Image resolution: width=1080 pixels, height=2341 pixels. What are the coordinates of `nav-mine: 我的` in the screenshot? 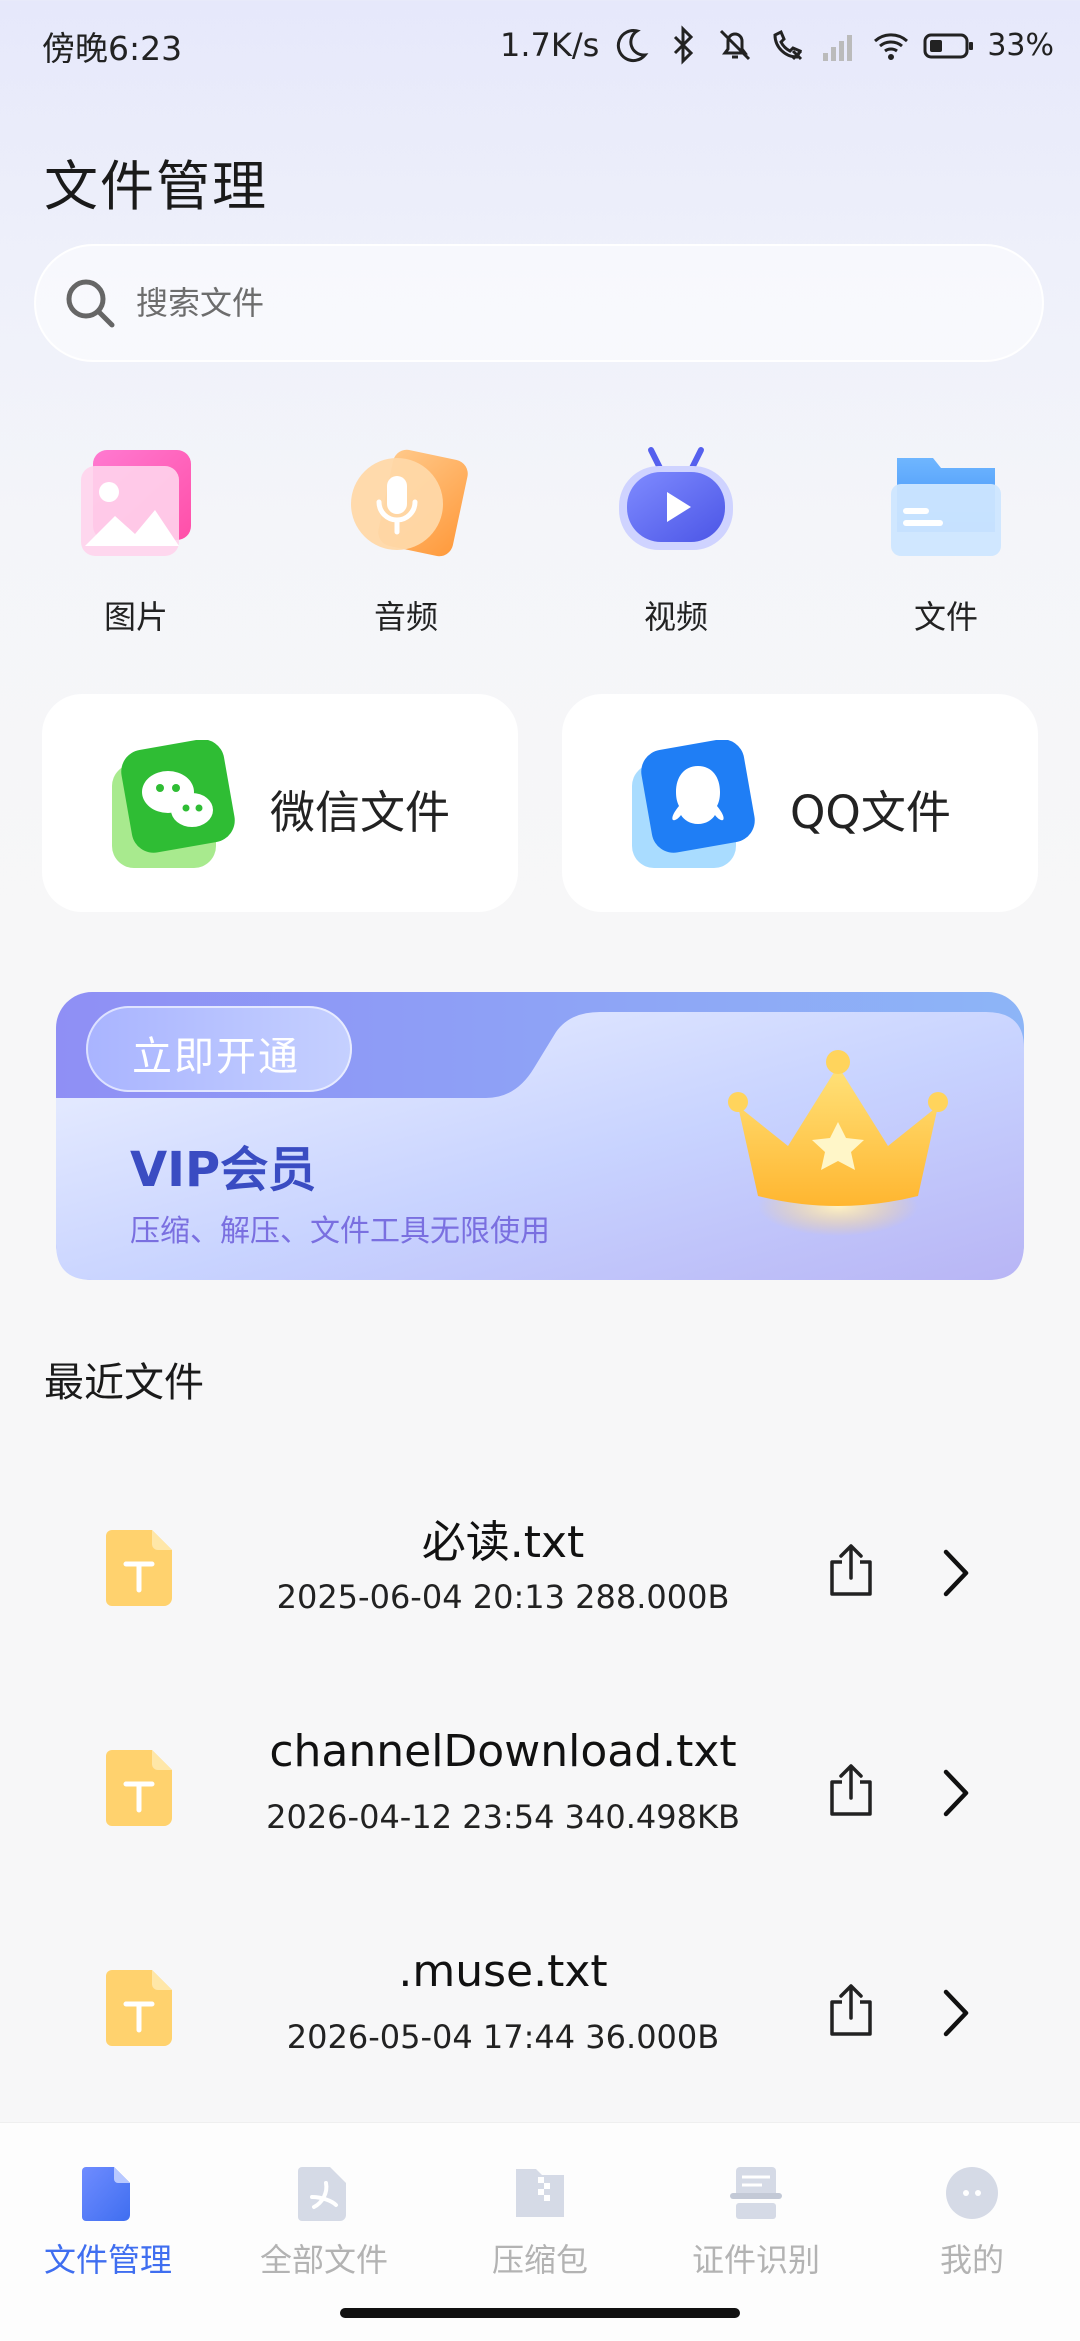 It's located at (972, 2222).